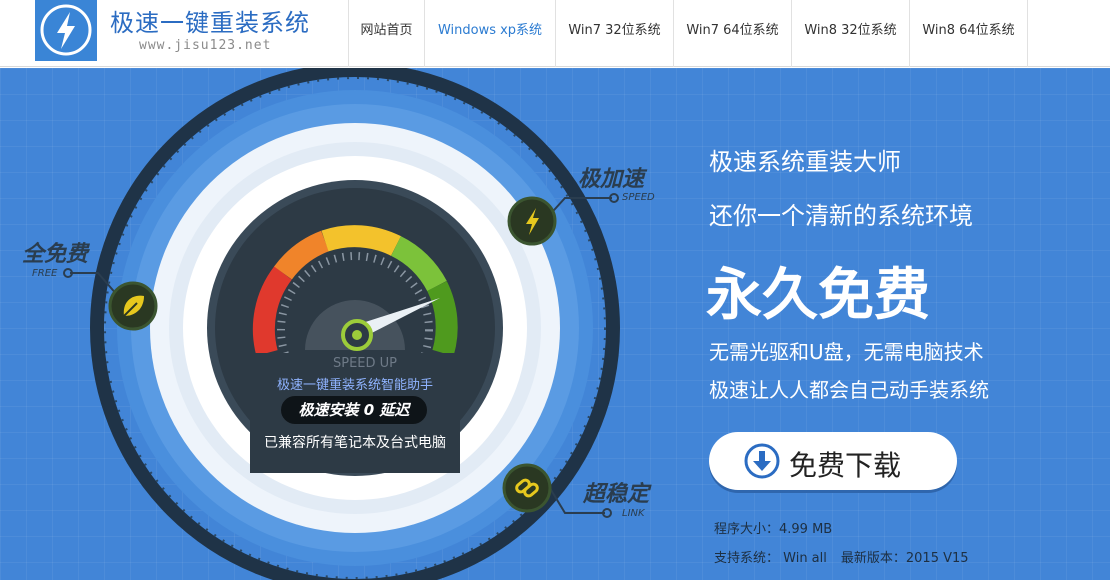 This screenshot has width=1110, height=580. I want to click on nav-win7-32: Win7 32位系统, so click(615, 33).